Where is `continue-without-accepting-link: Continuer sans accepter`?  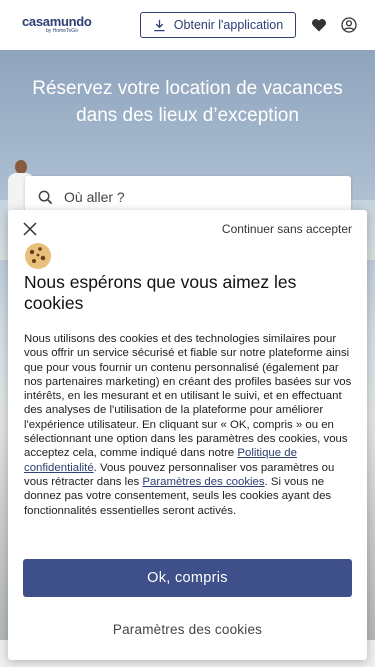 continue-without-accepting-link: Continuer sans accepter is located at coordinates (287, 229).